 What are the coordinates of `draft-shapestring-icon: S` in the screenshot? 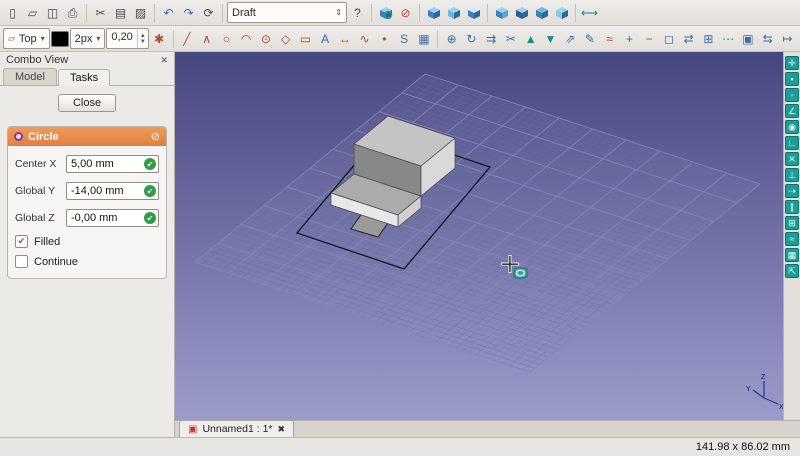 It's located at (404, 39).